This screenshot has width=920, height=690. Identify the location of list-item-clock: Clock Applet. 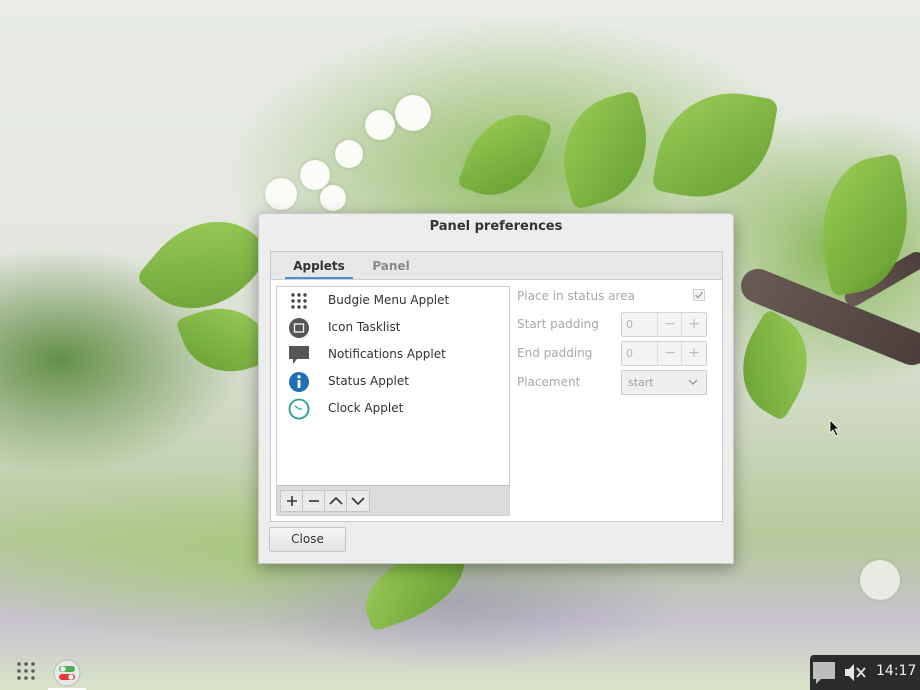
(393, 408).